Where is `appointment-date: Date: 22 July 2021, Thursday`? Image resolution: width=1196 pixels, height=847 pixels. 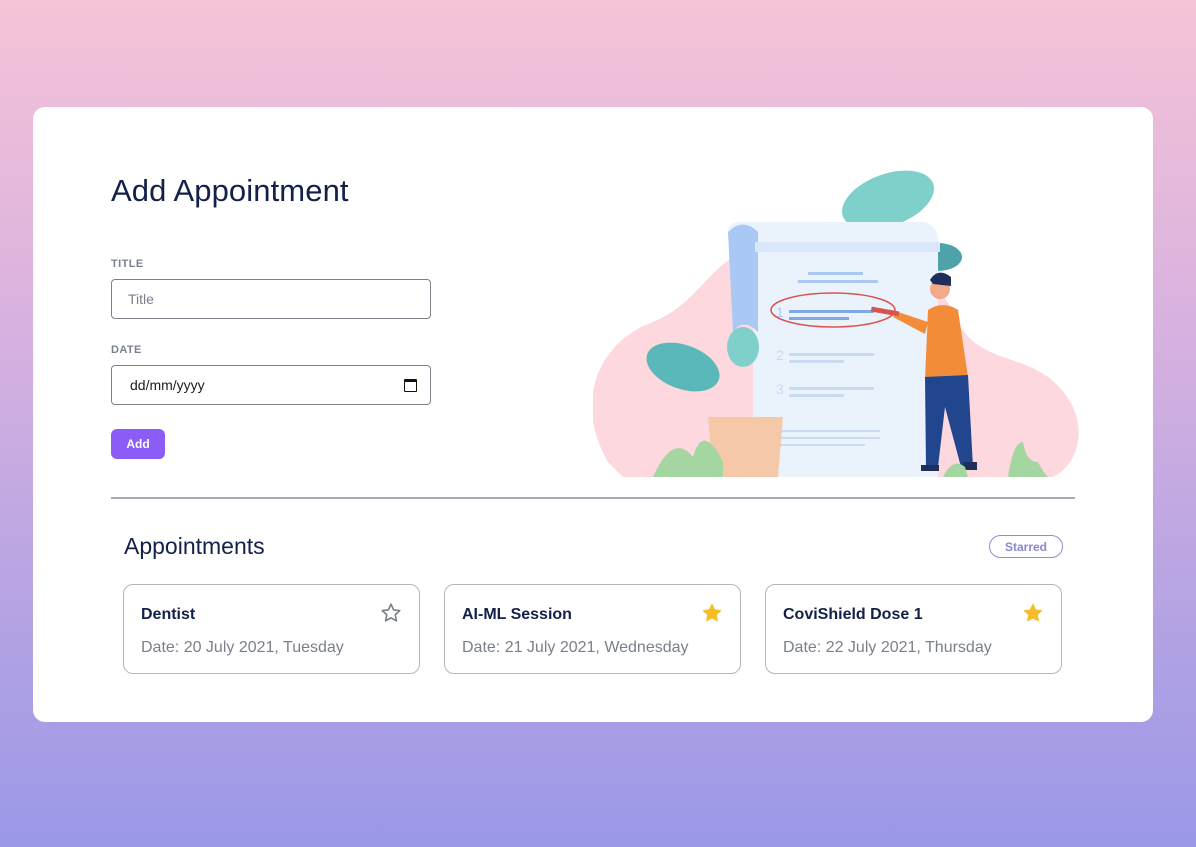 appointment-date: Date: 22 July 2021, Thursday is located at coordinates (887, 647).